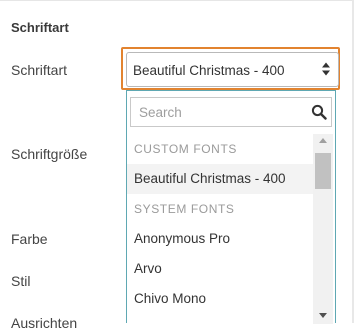 The width and height of the screenshot is (354, 331). I want to click on font-size-label: Schriftgröße, so click(49, 154).